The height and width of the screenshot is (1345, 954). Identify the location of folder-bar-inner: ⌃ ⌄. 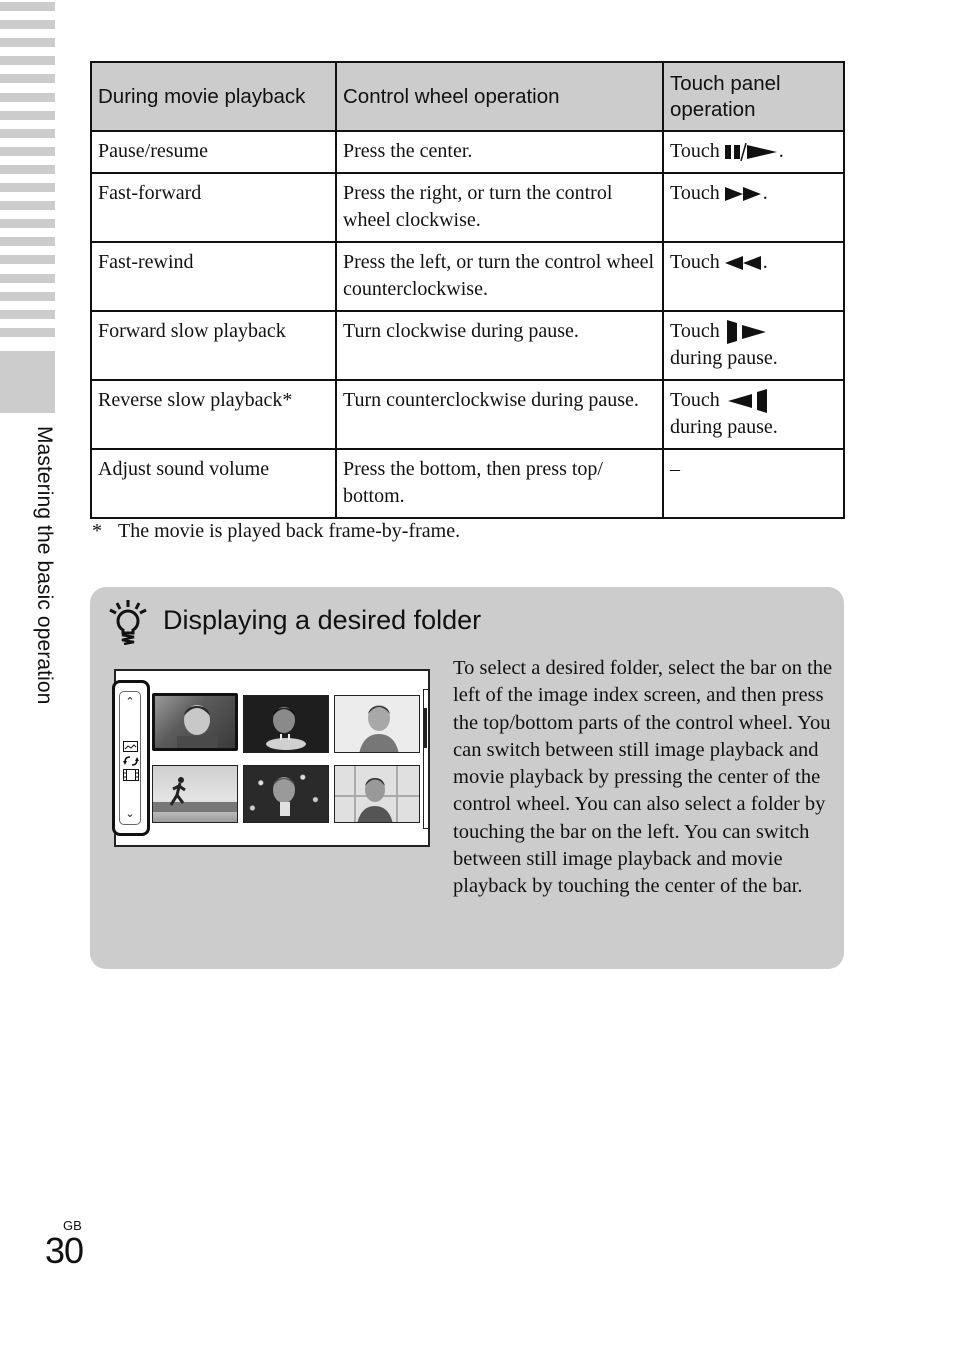
(130, 758).